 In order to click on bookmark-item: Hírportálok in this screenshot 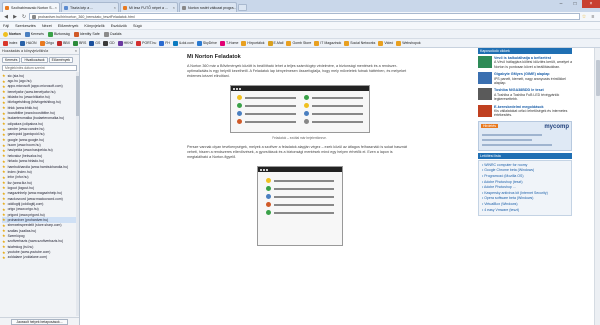, I will do `click(253, 43)`.